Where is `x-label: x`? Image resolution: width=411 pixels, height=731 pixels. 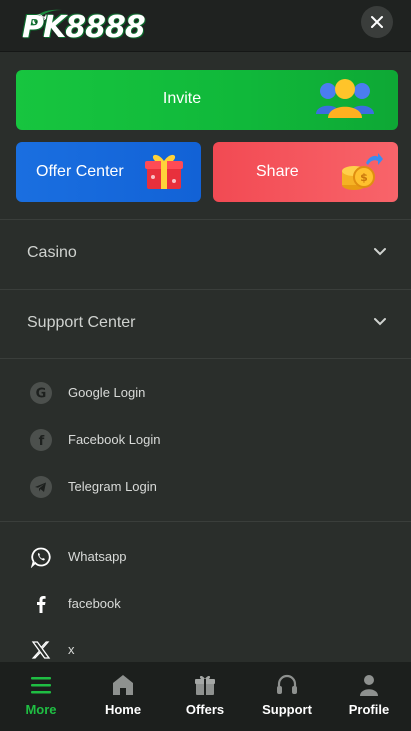
x-label: x is located at coordinates (71, 649).